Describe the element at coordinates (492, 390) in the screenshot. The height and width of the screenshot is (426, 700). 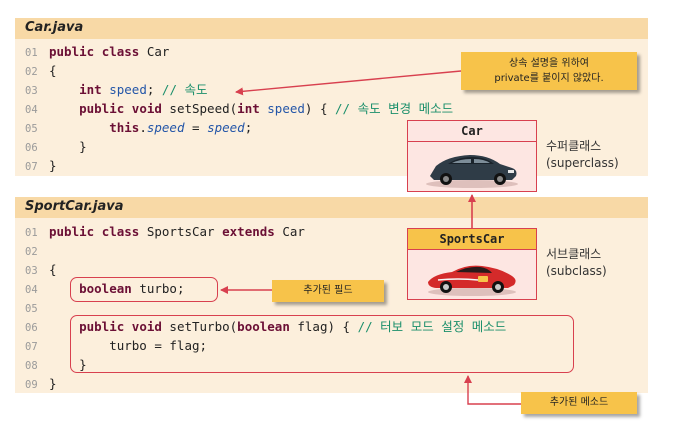
I see `added-method-arrow` at that location.